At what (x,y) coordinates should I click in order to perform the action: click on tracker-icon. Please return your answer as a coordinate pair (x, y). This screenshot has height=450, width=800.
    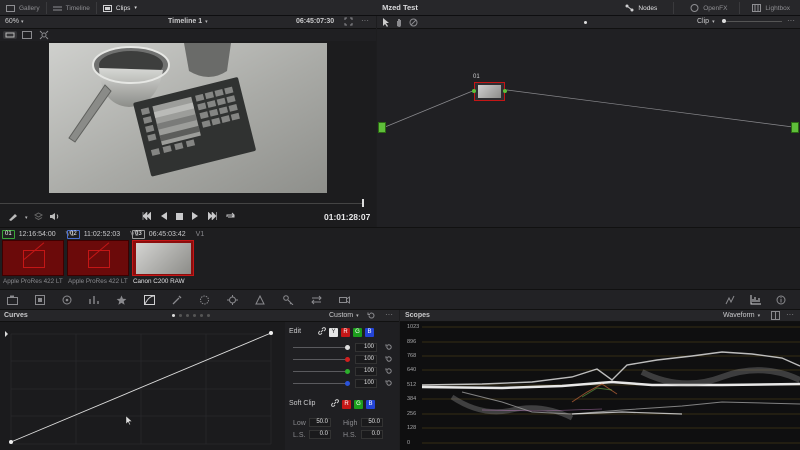
    Looking at the image, I should click on (232, 301).